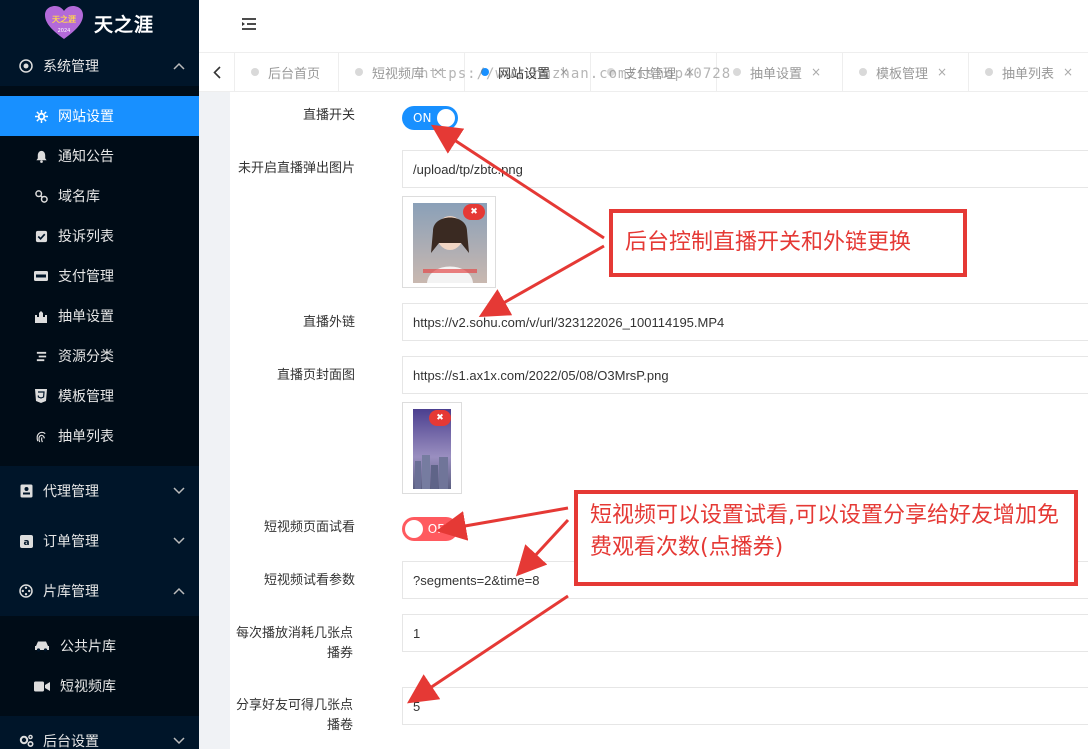 This screenshot has height=749, width=1088. Describe the element at coordinates (745, 706) in the screenshot. I see `share-input: 5` at that location.